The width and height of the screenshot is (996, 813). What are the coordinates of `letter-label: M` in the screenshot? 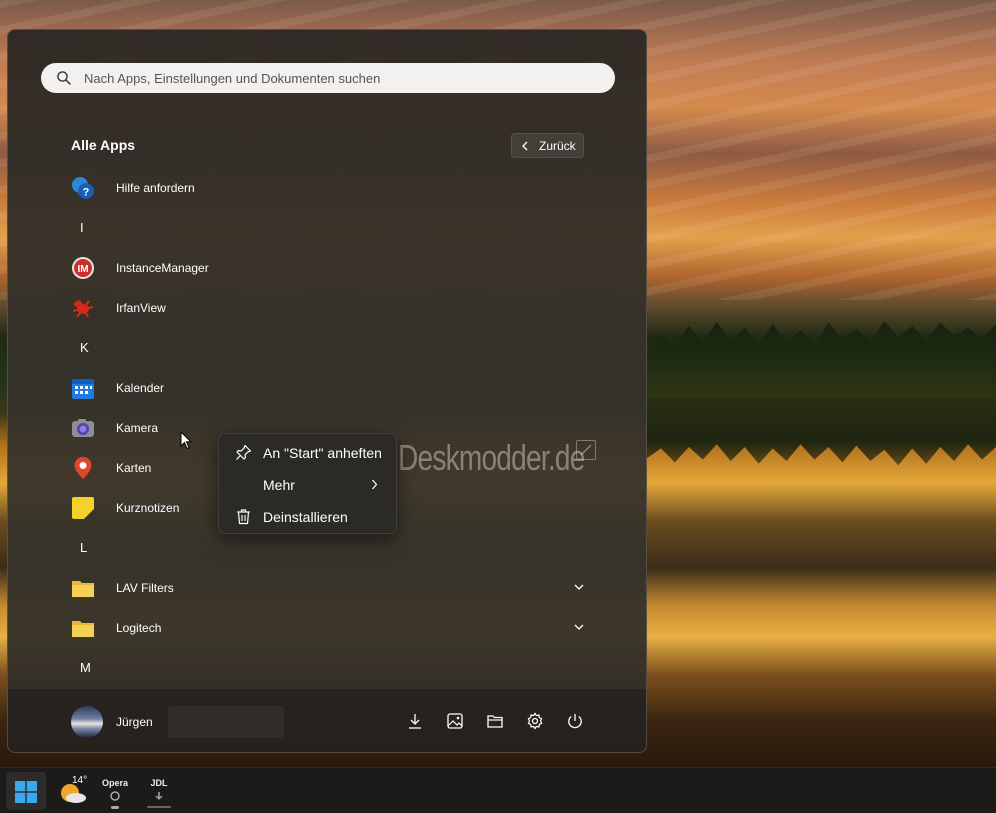 It's located at (85, 667).